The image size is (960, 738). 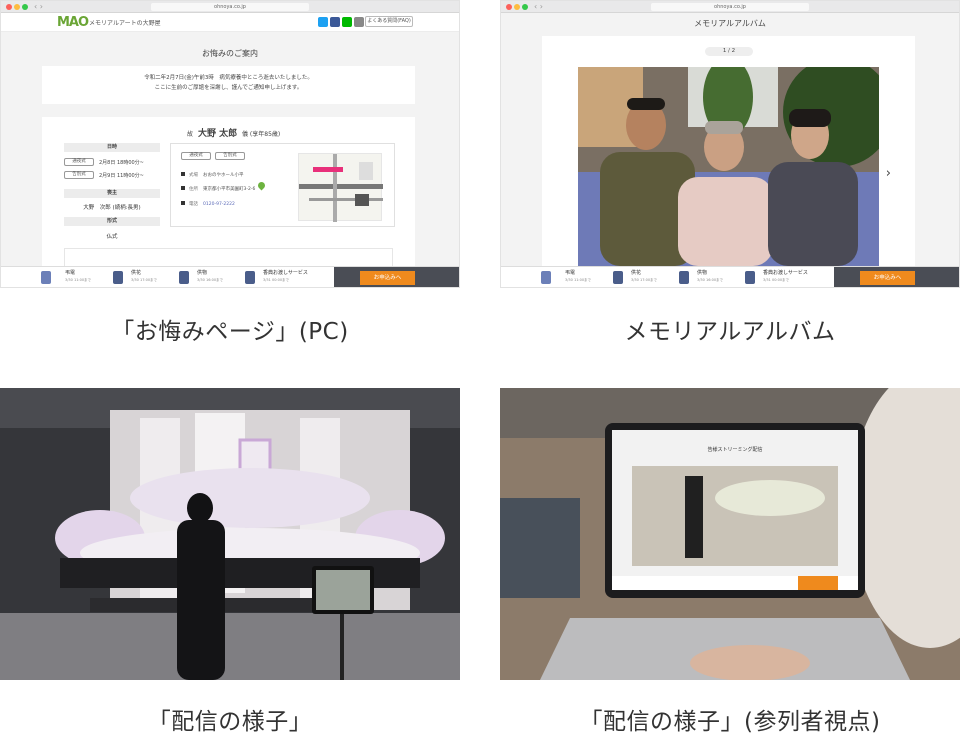 I want to click on venue-map, so click(x=340, y=187).